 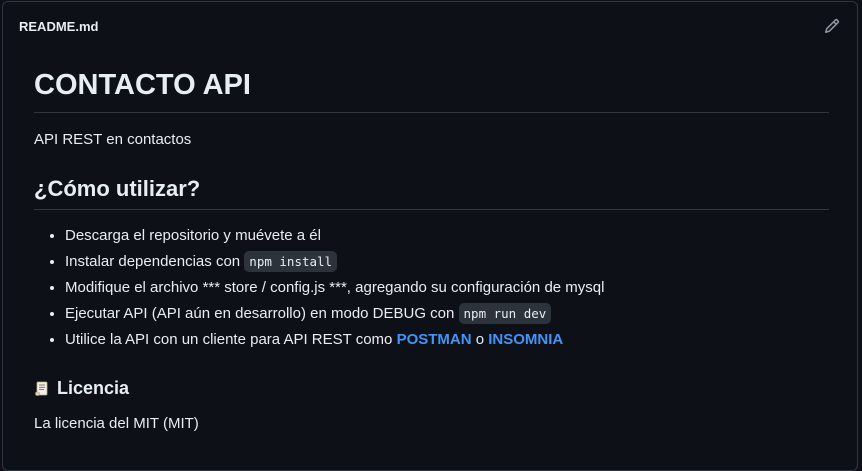 What do you see at coordinates (525, 339) in the screenshot?
I see `insomnia-link: INSOMNIA` at bounding box center [525, 339].